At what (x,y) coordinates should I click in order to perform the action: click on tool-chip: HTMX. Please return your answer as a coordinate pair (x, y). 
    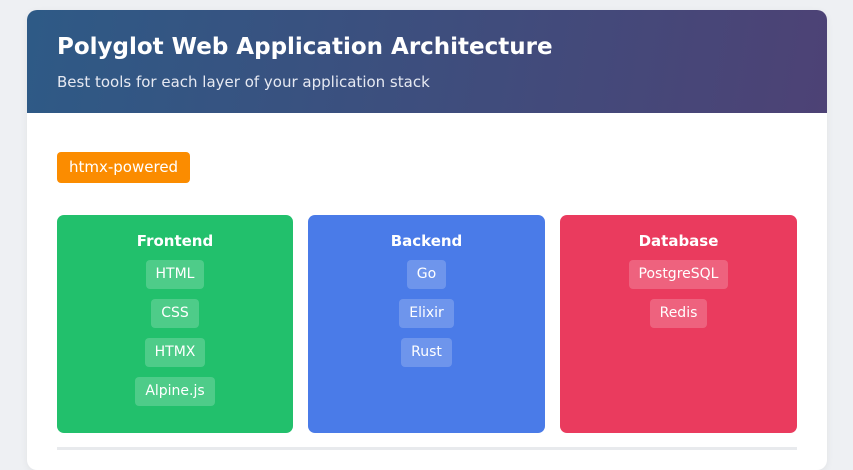
    Looking at the image, I should click on (175, 352).